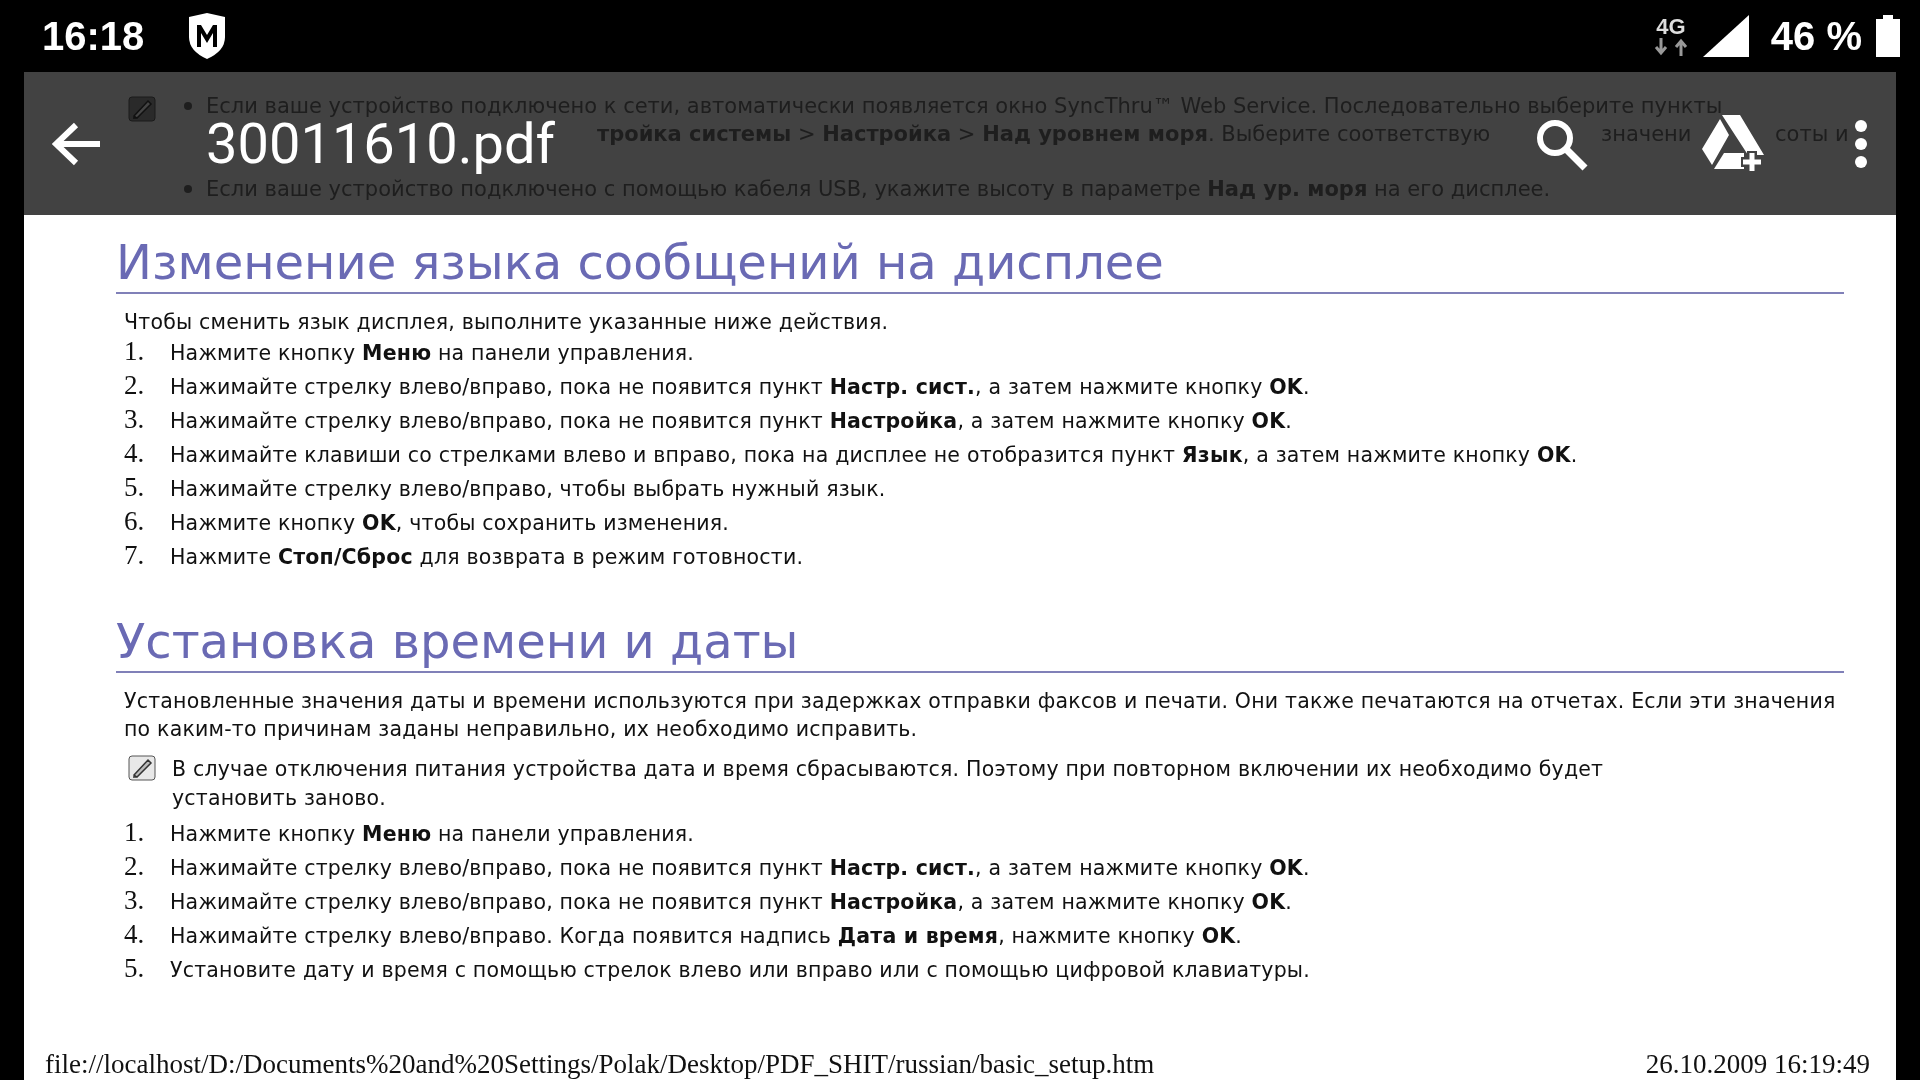 Image resolution: width=1920 pixels, height=1080 pixels. Describe the element at coordinates (980, 644) in the screenshot. I see `section-heading: Установка времени и даты` at that location.